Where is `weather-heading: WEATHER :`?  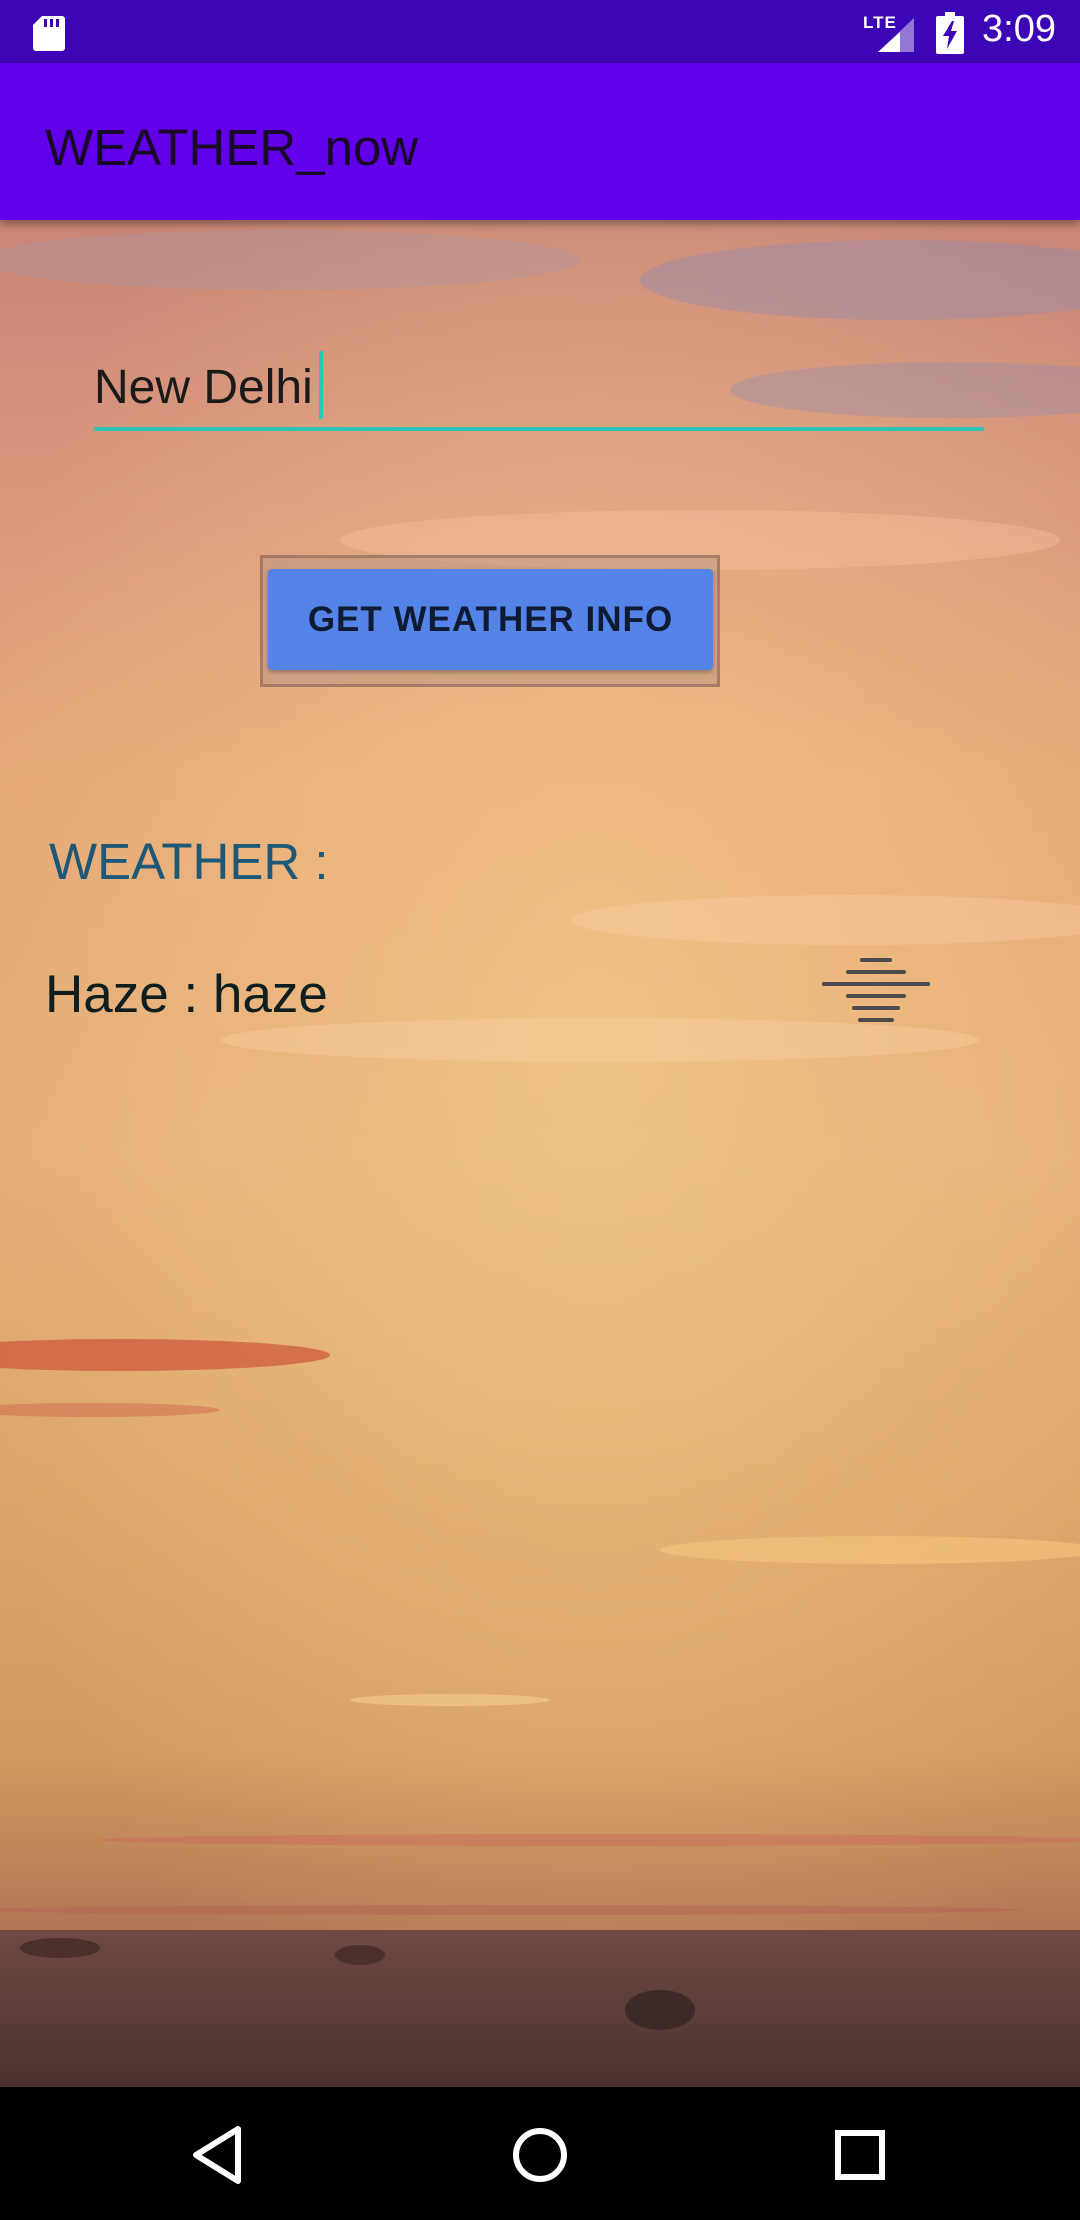
weather-heading: WEATHER : is located at coordinates (189, 861).